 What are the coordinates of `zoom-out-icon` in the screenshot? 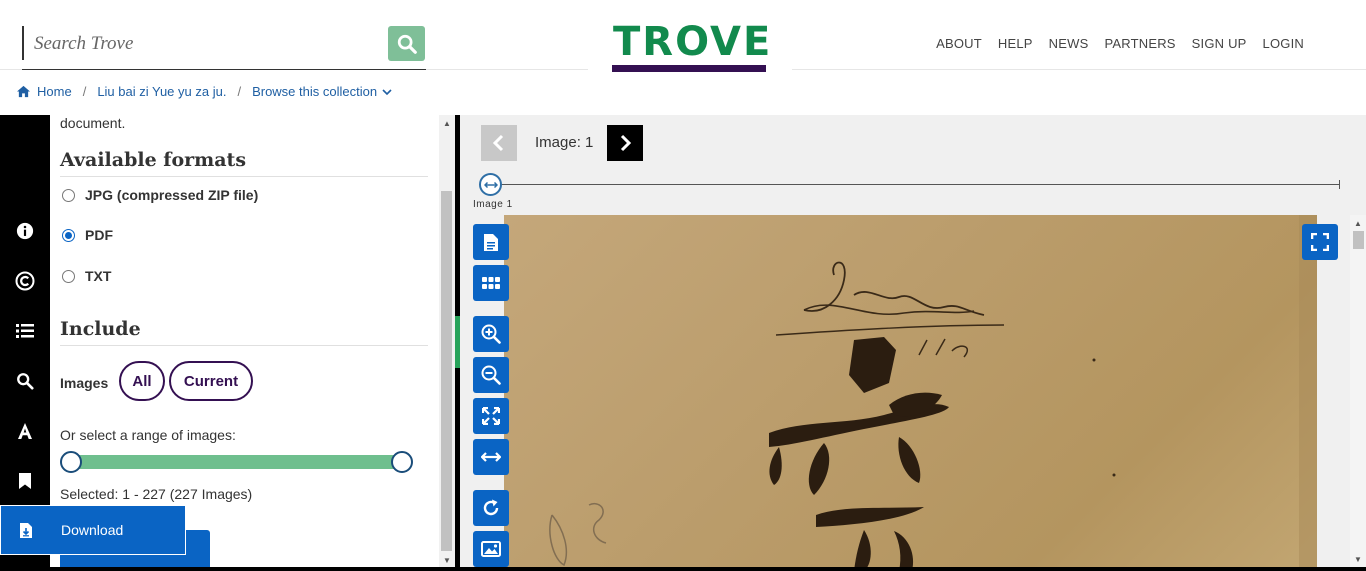 It's located at (491, 375).